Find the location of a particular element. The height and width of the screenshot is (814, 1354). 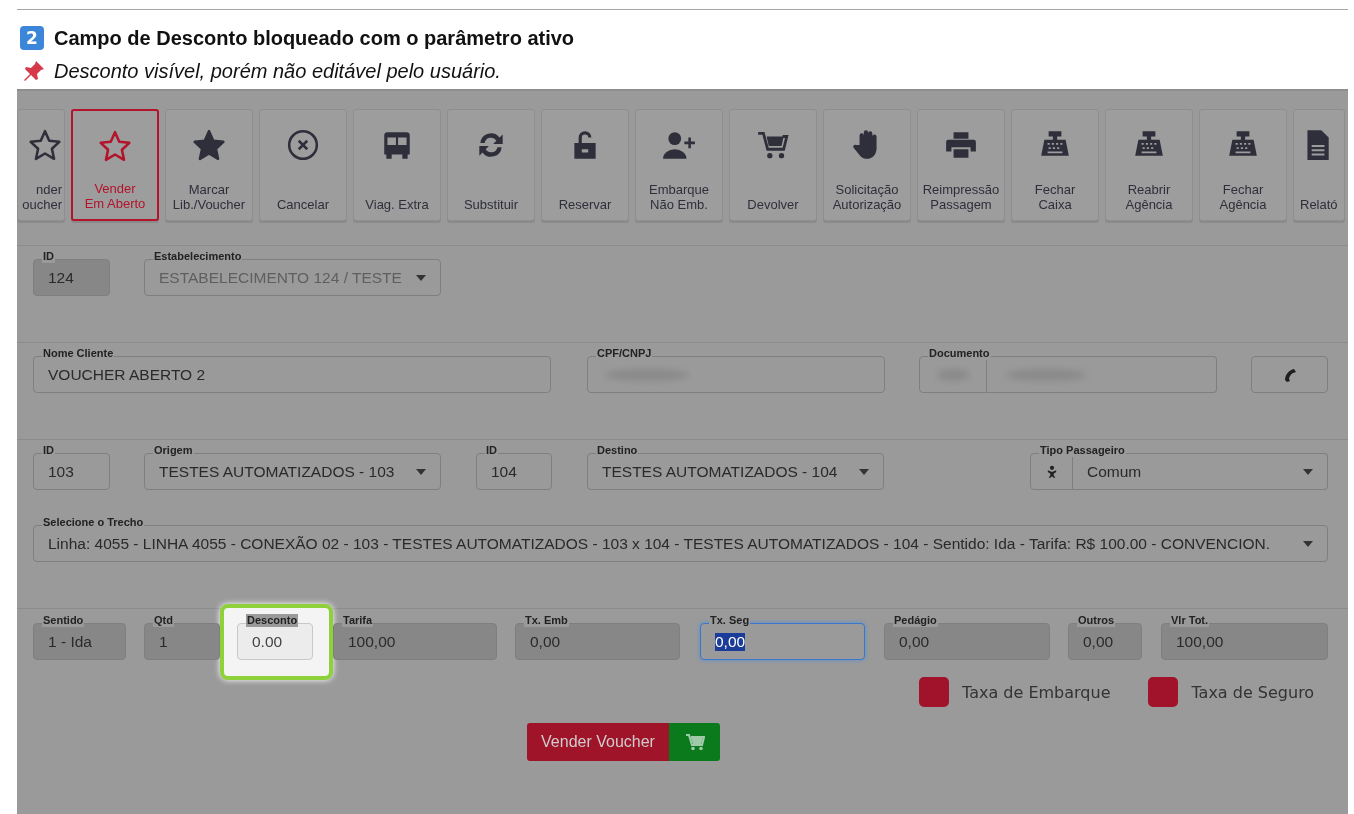

toolbar-button: Reservar is located at coordinates (585, 165).